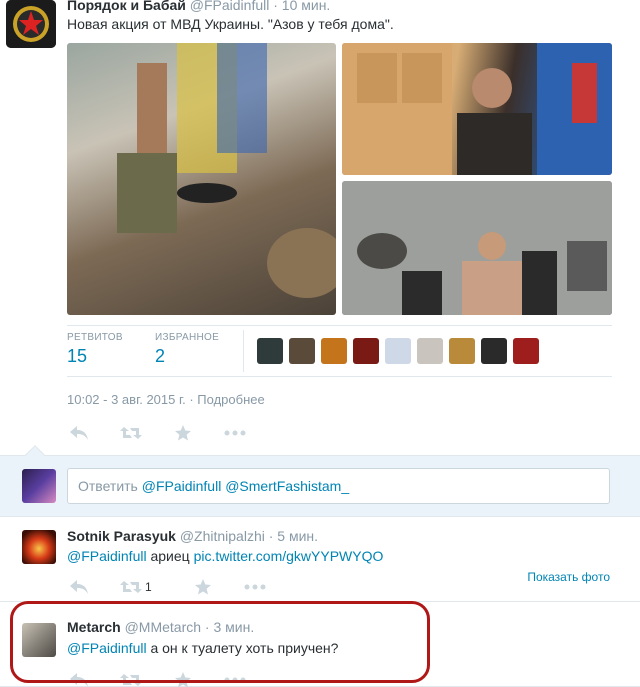 The width and height of the screenshot is (640, 687). I want to click on retweets-stat: РЕТВИТОВ 15, so click(95, 349).